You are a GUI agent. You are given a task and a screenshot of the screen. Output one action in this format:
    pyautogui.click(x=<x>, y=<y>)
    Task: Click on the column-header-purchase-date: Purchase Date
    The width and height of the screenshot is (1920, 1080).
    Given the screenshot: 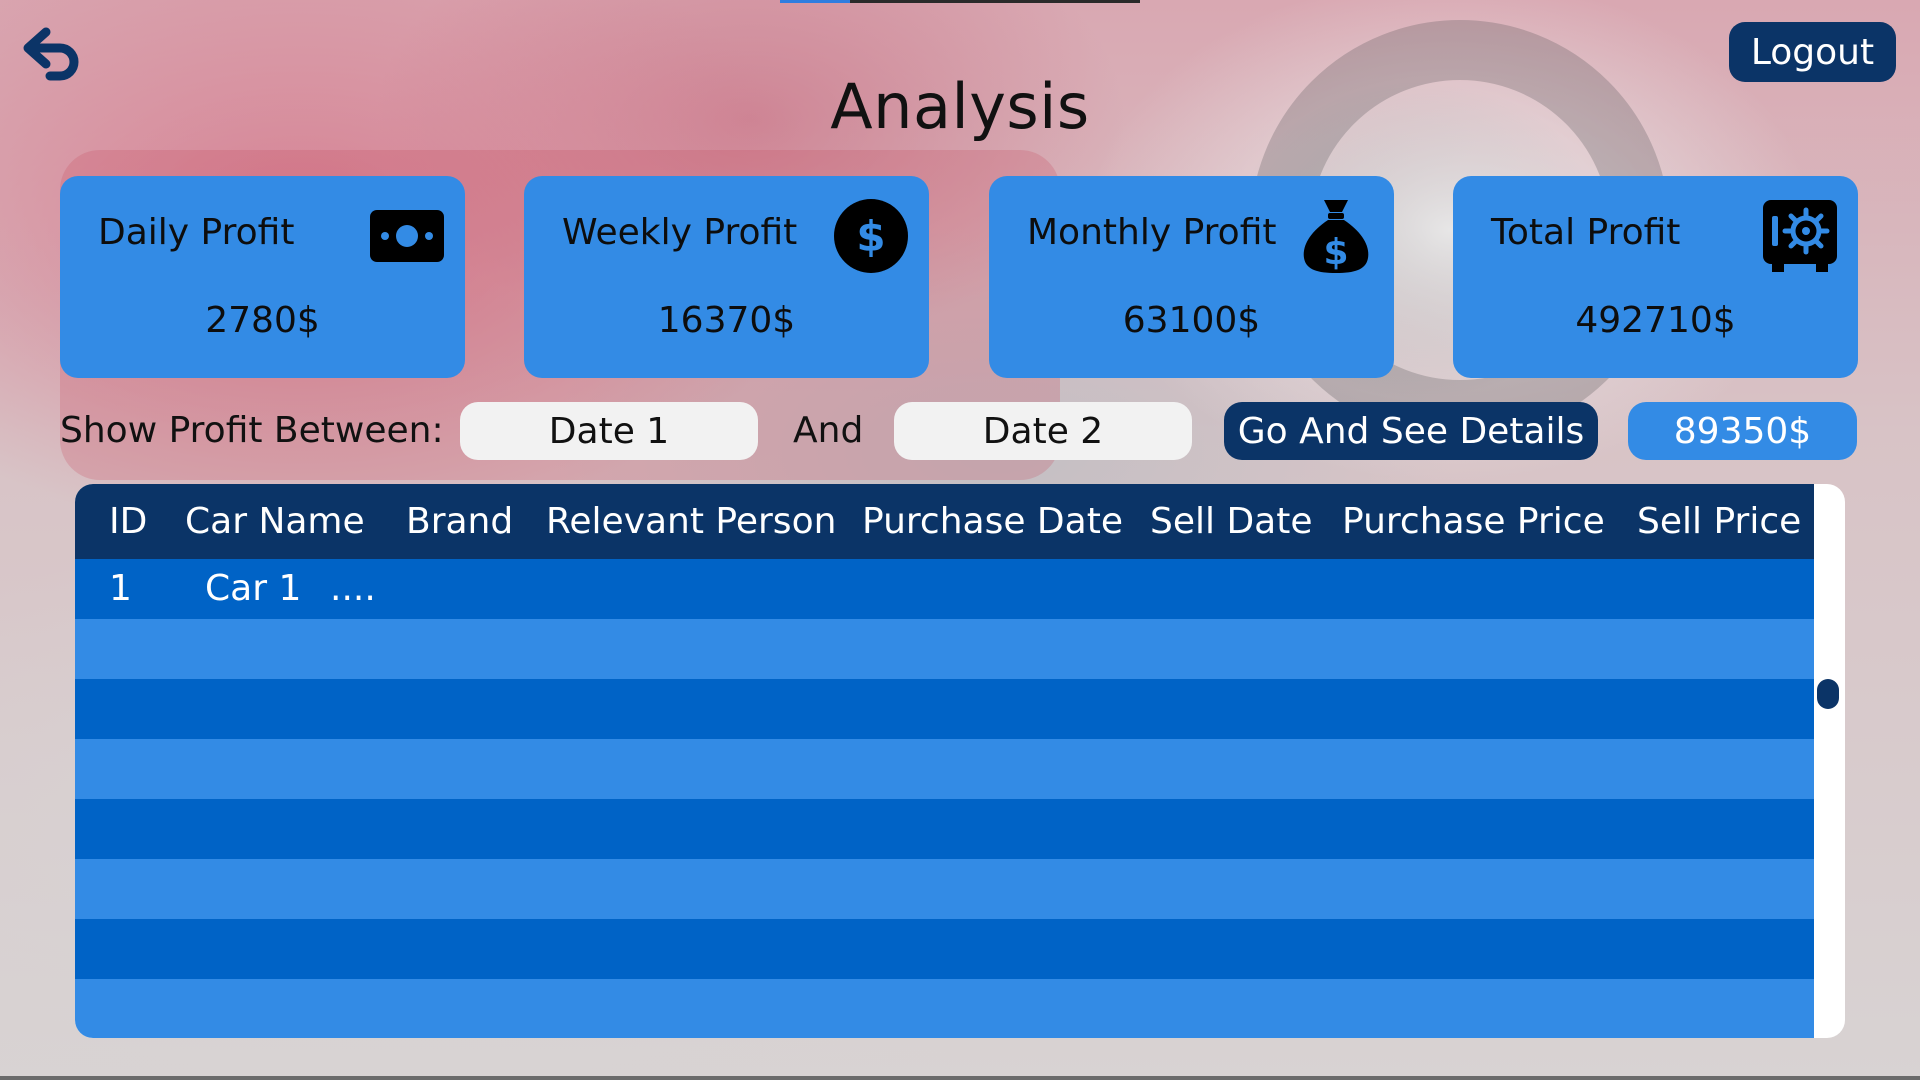 What is the action you would take?
    pyautogui.click(x=992, y=521)
    